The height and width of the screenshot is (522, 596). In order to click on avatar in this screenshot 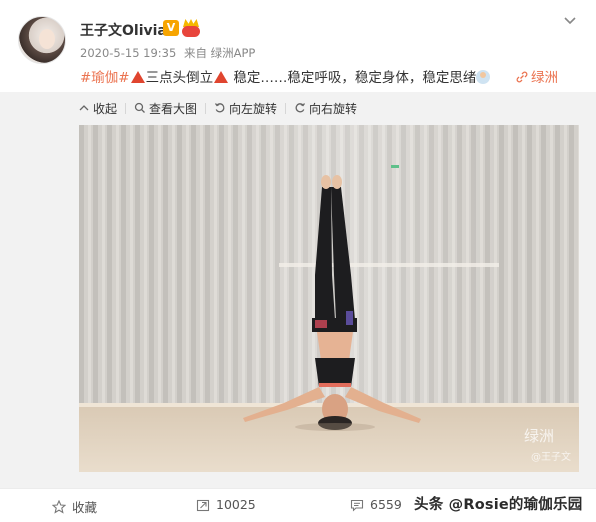, I will do `click(42, 40)`.